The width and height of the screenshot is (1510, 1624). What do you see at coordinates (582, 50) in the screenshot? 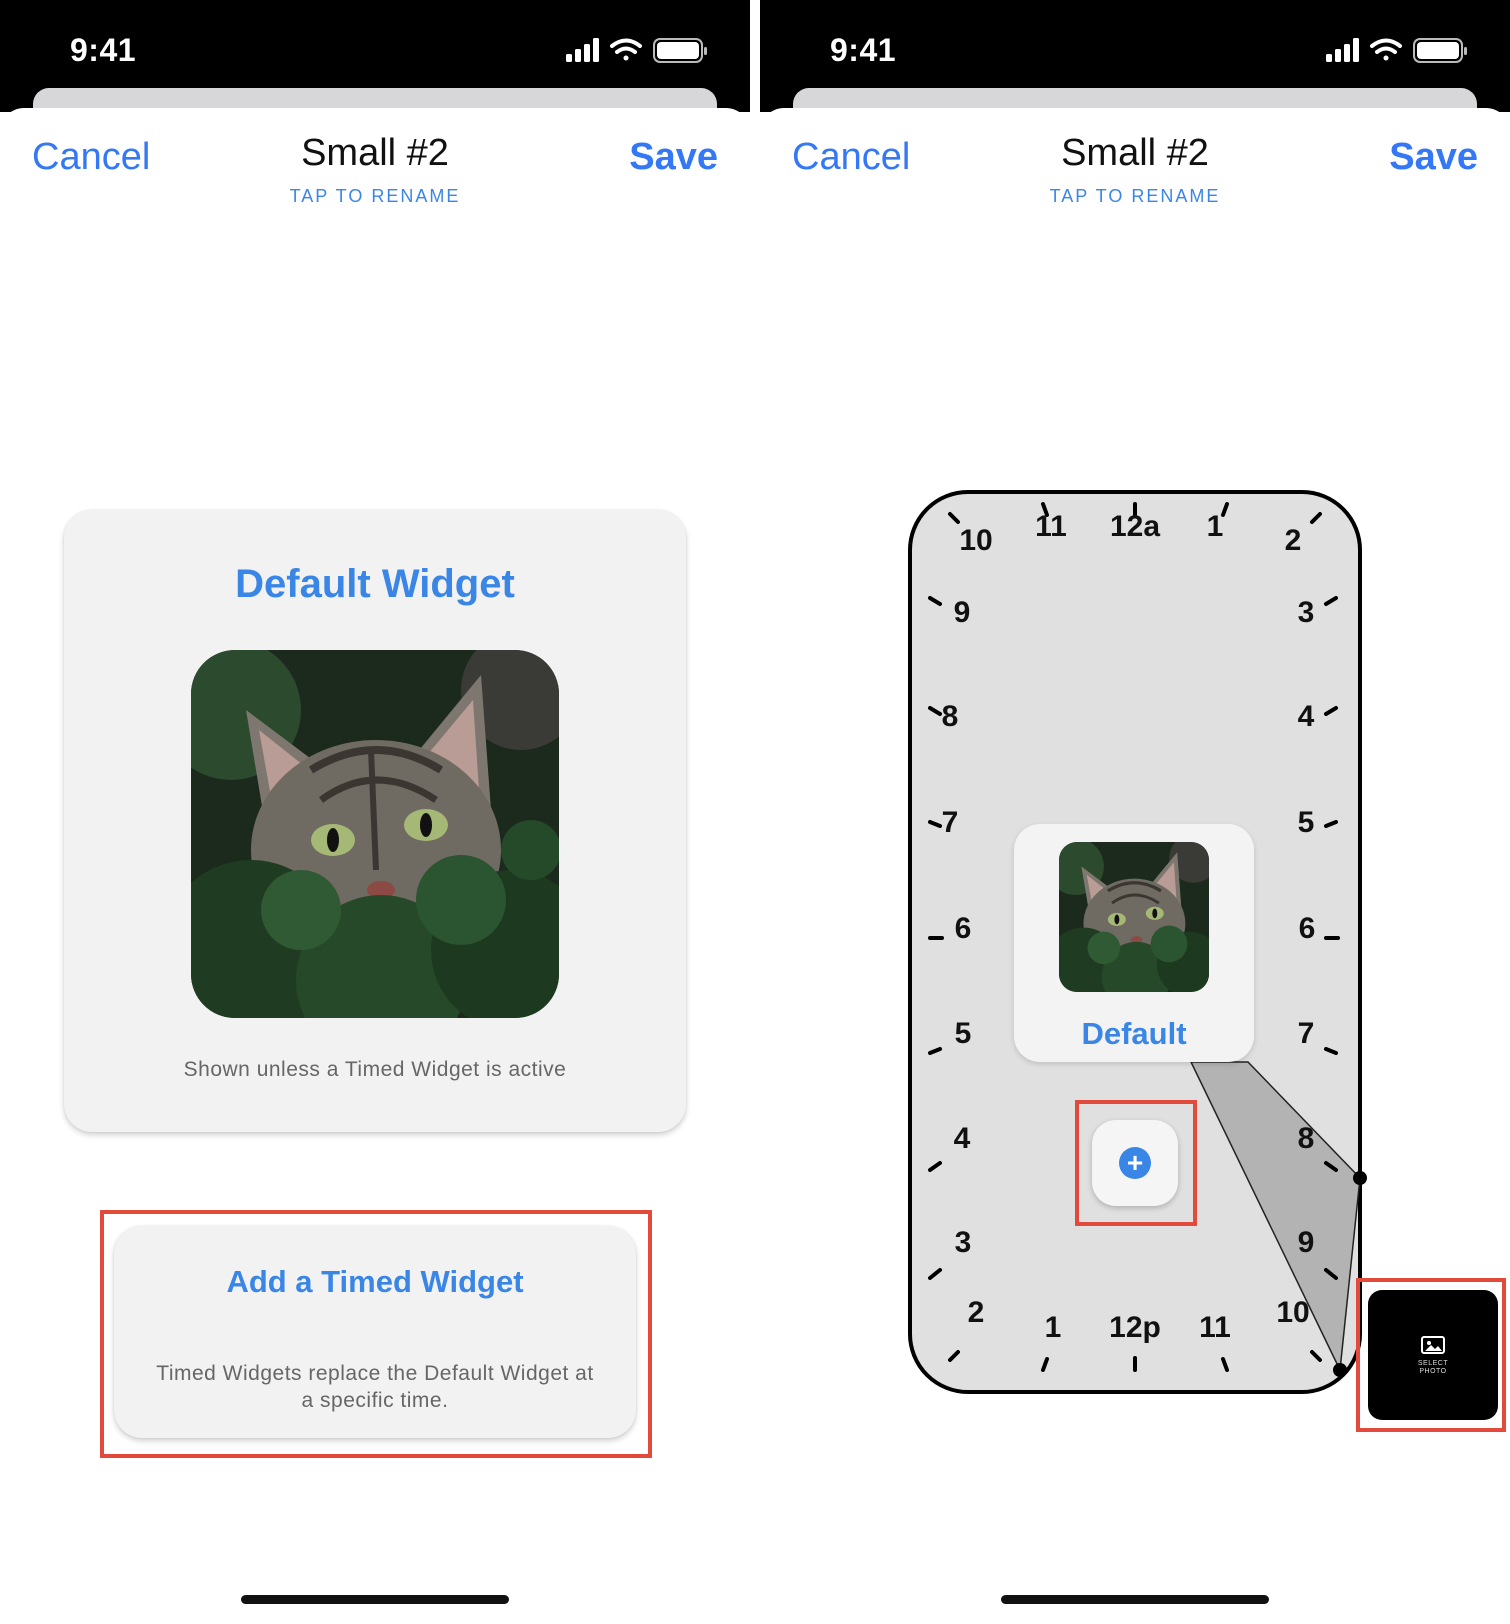
I see `signal-icon` at bounding box center [582, 50].